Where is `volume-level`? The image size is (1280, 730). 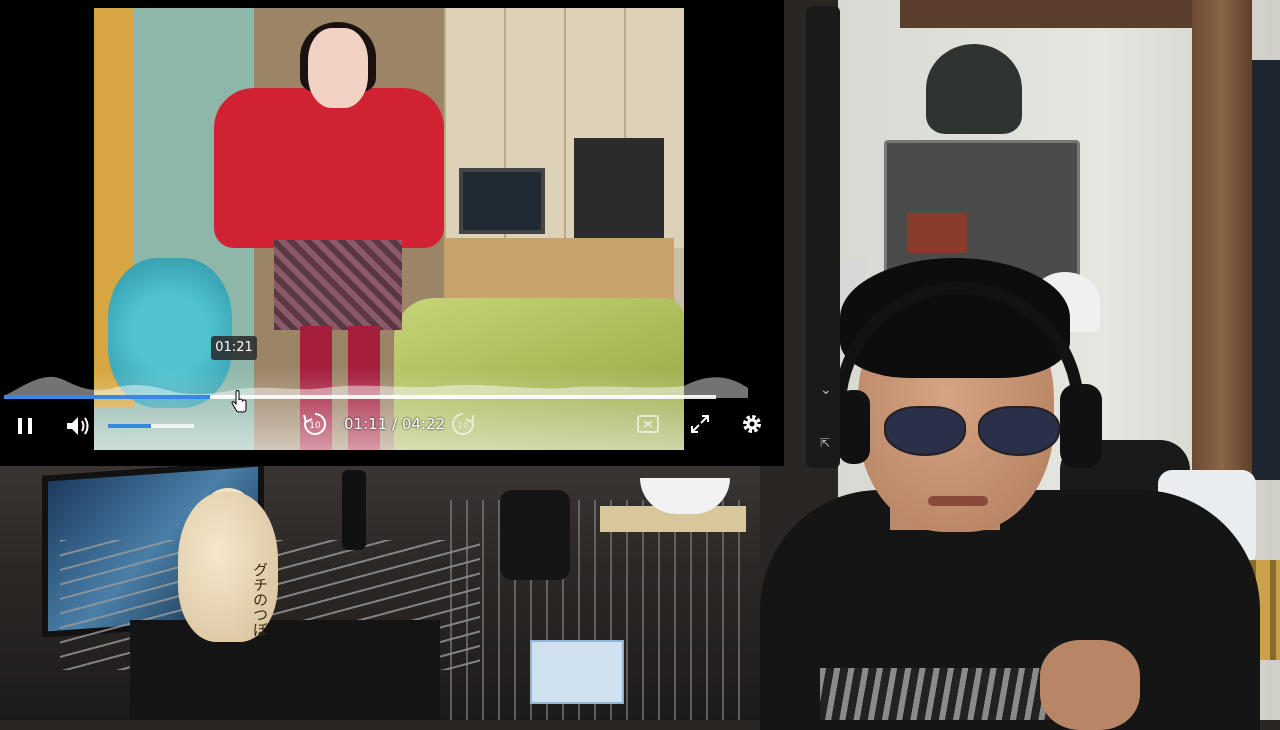 volume-level is located at coordinates (129, 426).